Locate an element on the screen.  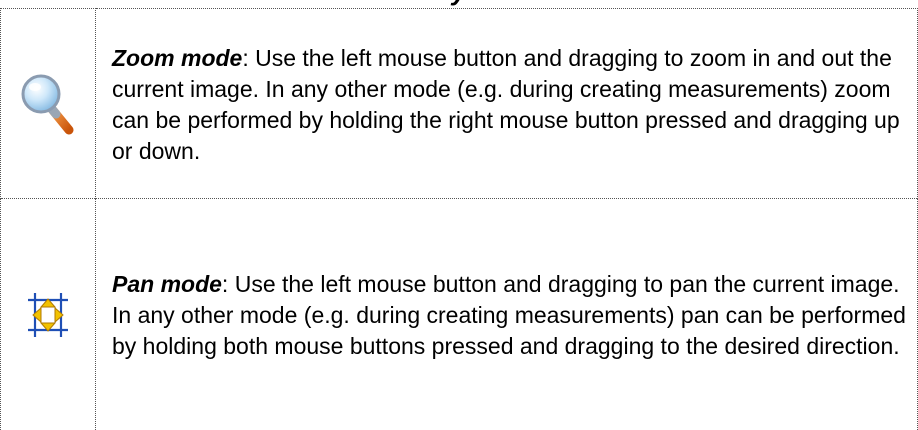
icon-cell-pan is located at coordinates (48, 314).